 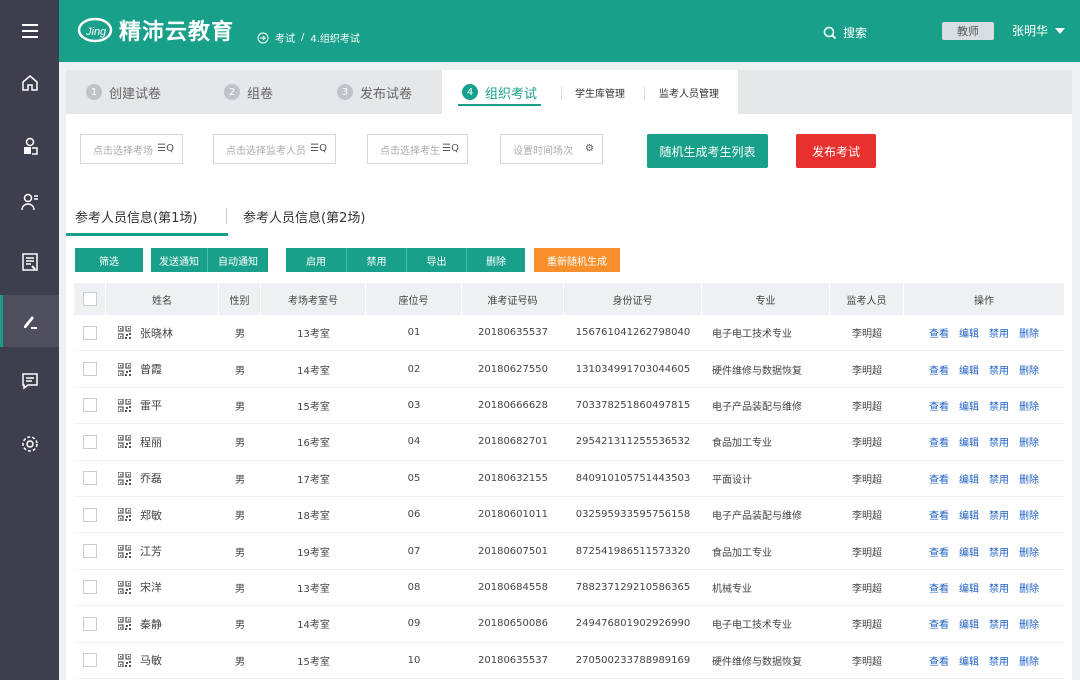 I want to click on column-header-name: 姓名, so click(x=162, y=299).